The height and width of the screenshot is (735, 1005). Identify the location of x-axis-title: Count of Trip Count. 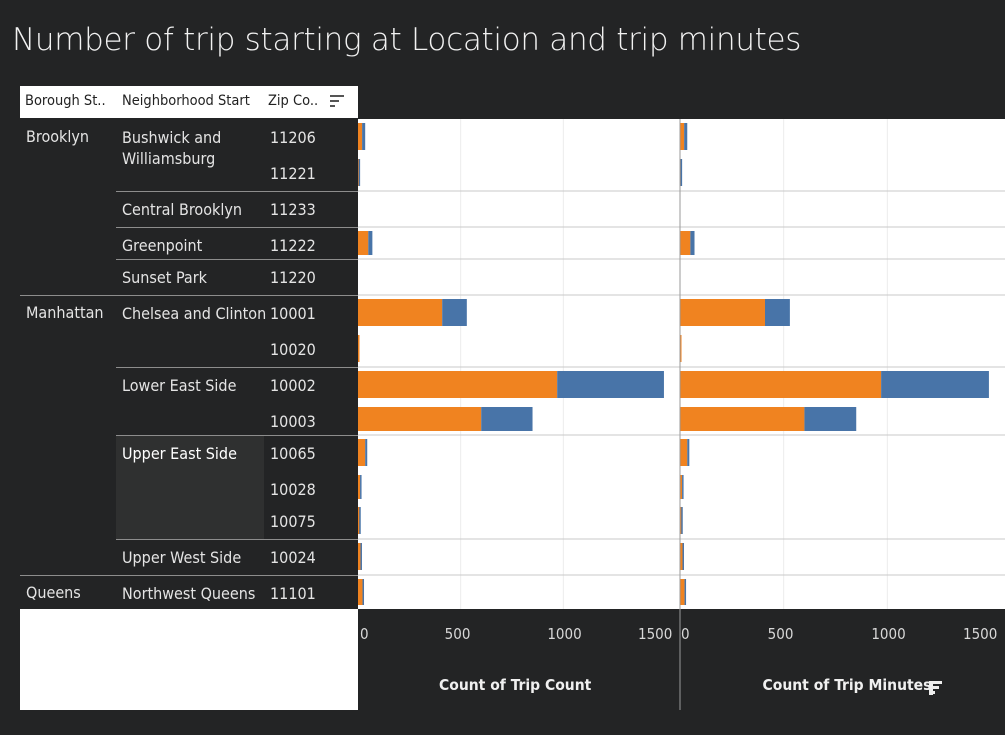
(515, 685).